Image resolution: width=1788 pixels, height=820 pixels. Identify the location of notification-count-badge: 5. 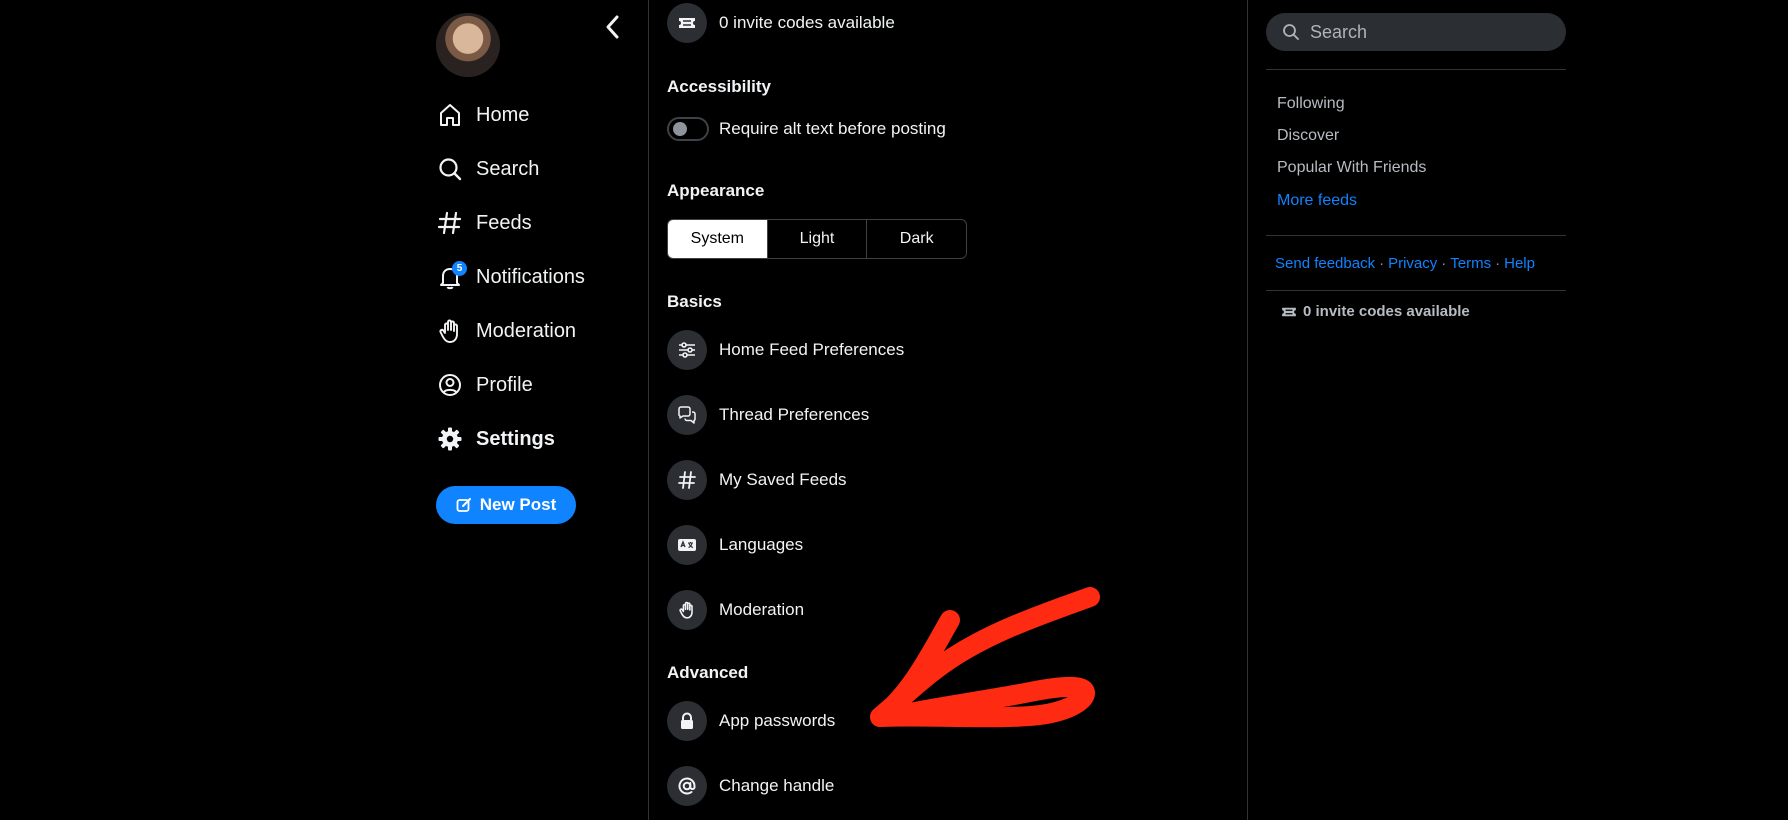
(459, 268).